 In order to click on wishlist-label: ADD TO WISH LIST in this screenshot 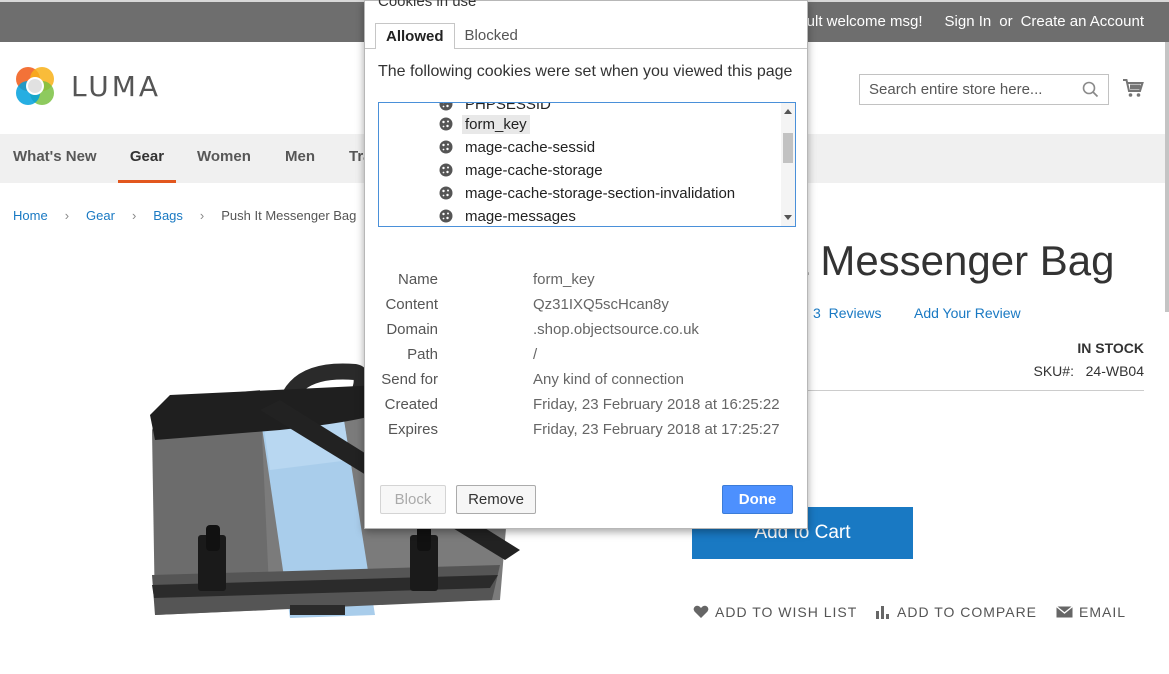, I will do `click(786, 612)`.